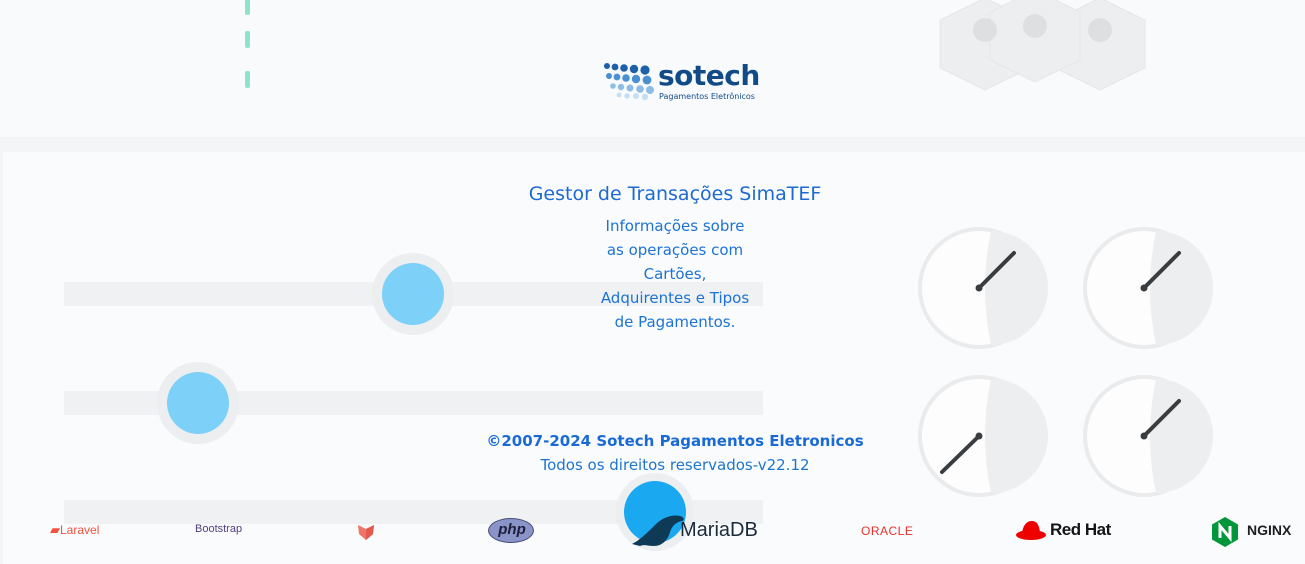 Image resolution: width=1305 pixels, height=564 pixels. What do you see at coordinates (1225, 532) in the screenshot?
I see `nginx-icon` at bounding box center [1225, 532].